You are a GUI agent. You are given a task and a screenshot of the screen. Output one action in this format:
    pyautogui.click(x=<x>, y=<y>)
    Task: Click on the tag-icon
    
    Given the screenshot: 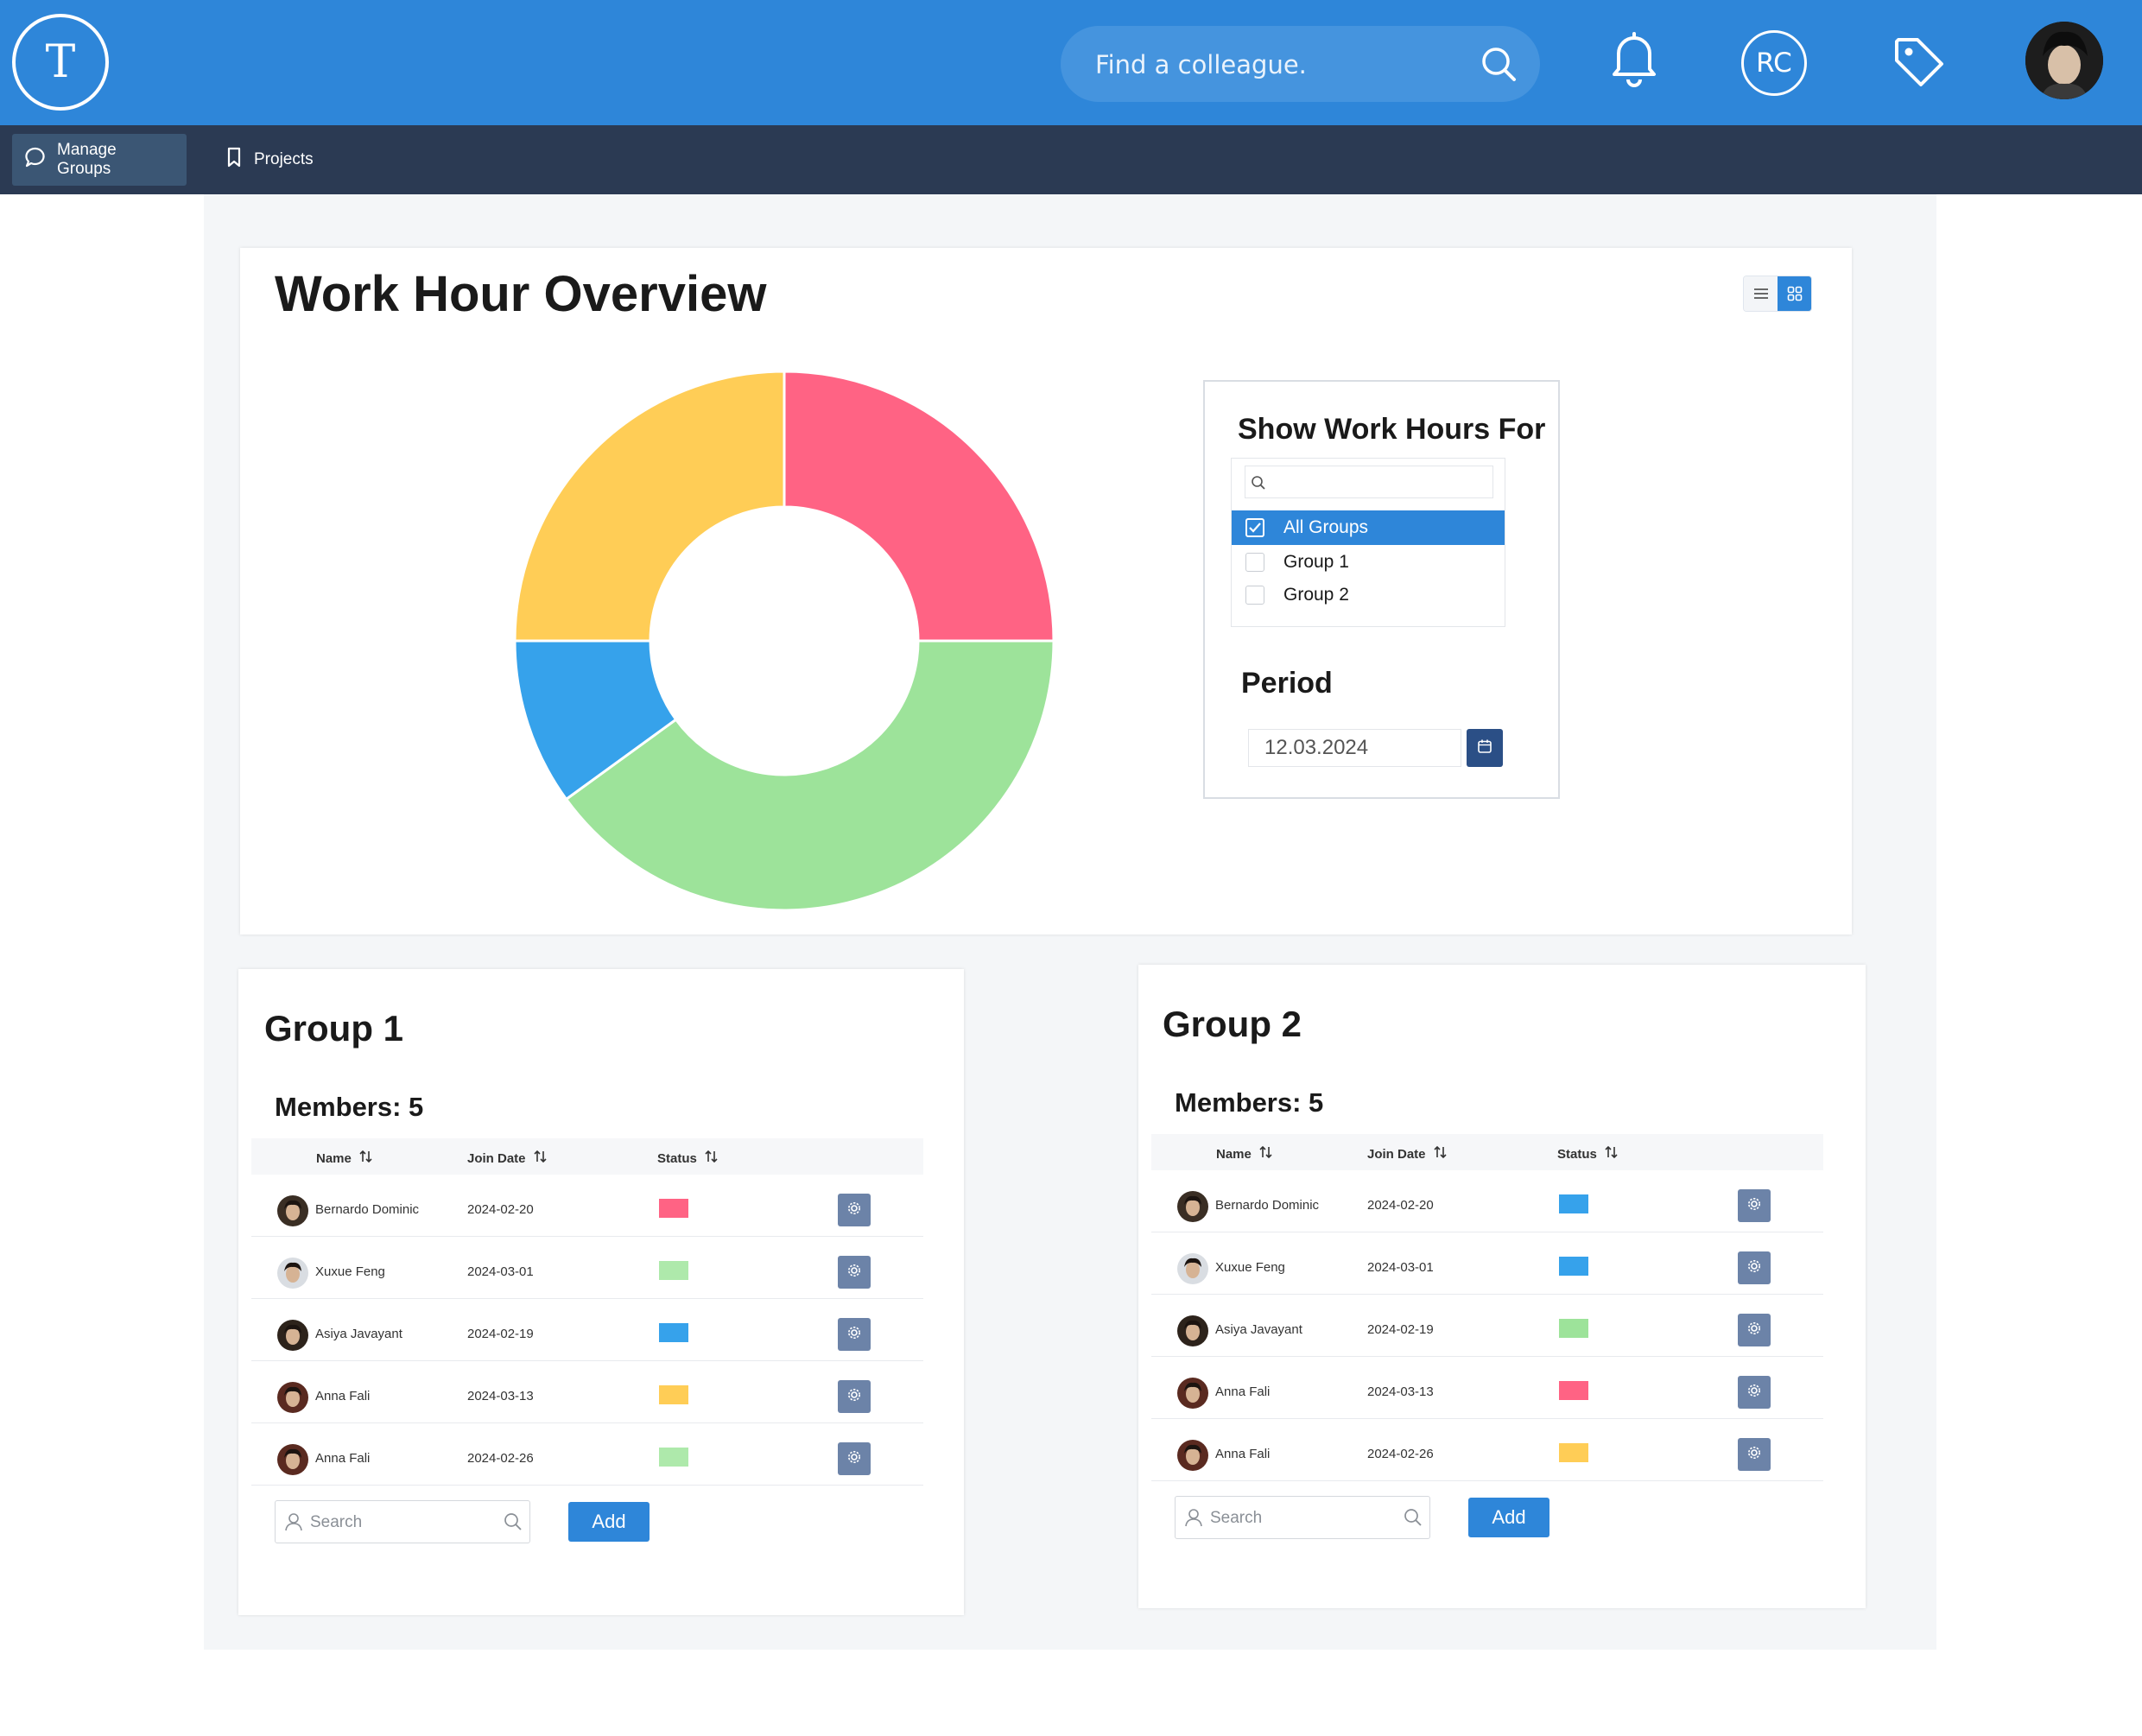 What is the action you would take?
    pyautogui.click(x=1919, y=64)
    